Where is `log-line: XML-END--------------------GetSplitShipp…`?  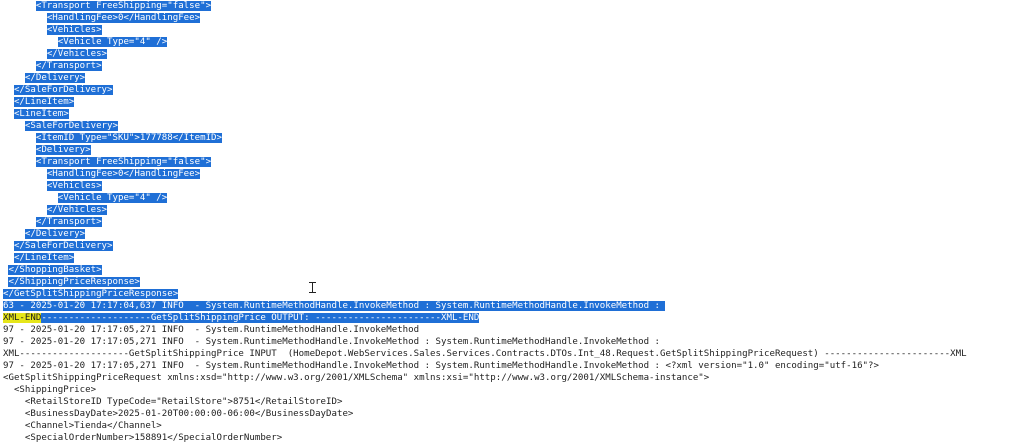
log-line: XML-END--------------------GetSplitShipp… is located at coordinates (485, 318).